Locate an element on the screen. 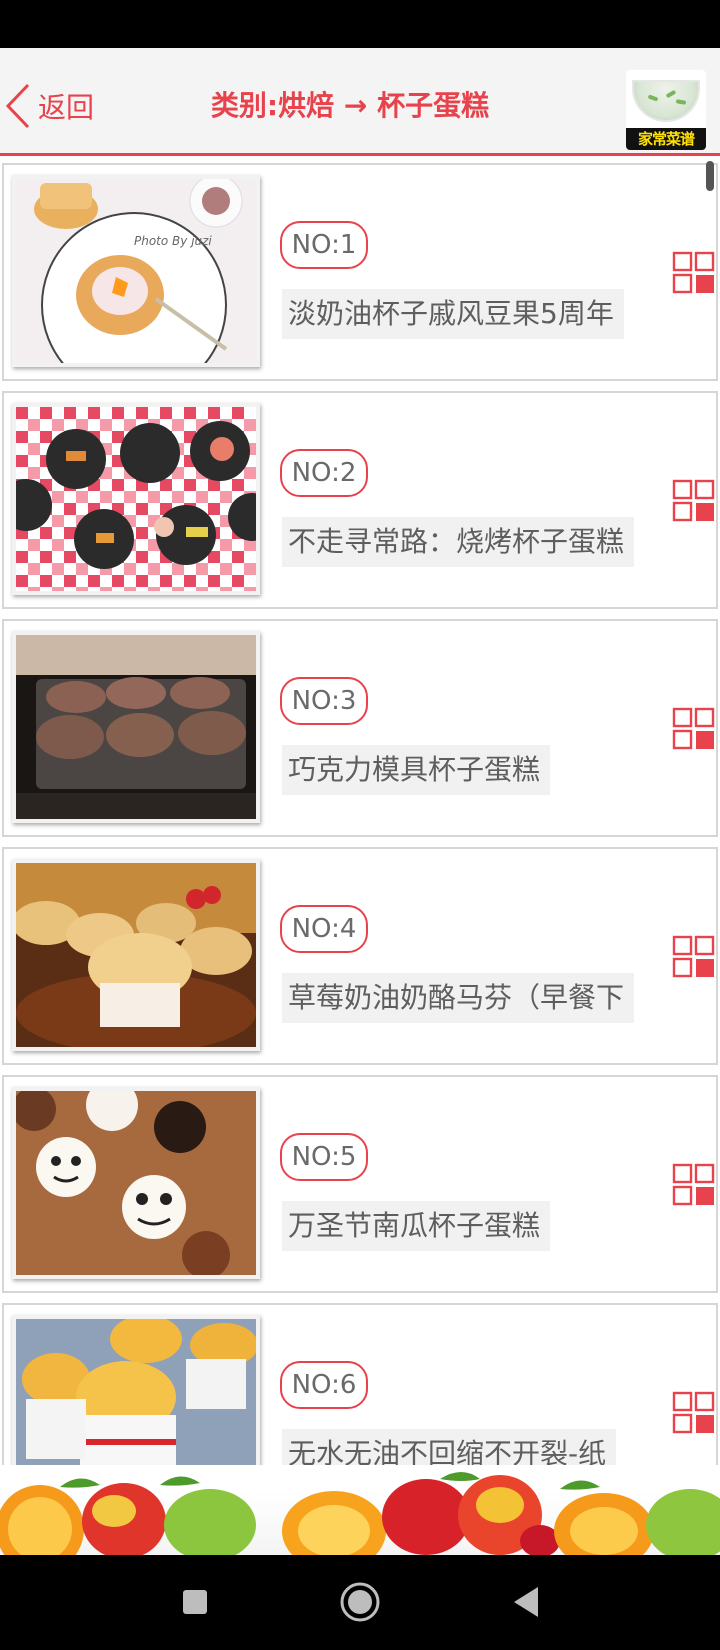  recipe-name: 淡奶油杯子戚风豆果5周年 is located at coordinates (453, 314).